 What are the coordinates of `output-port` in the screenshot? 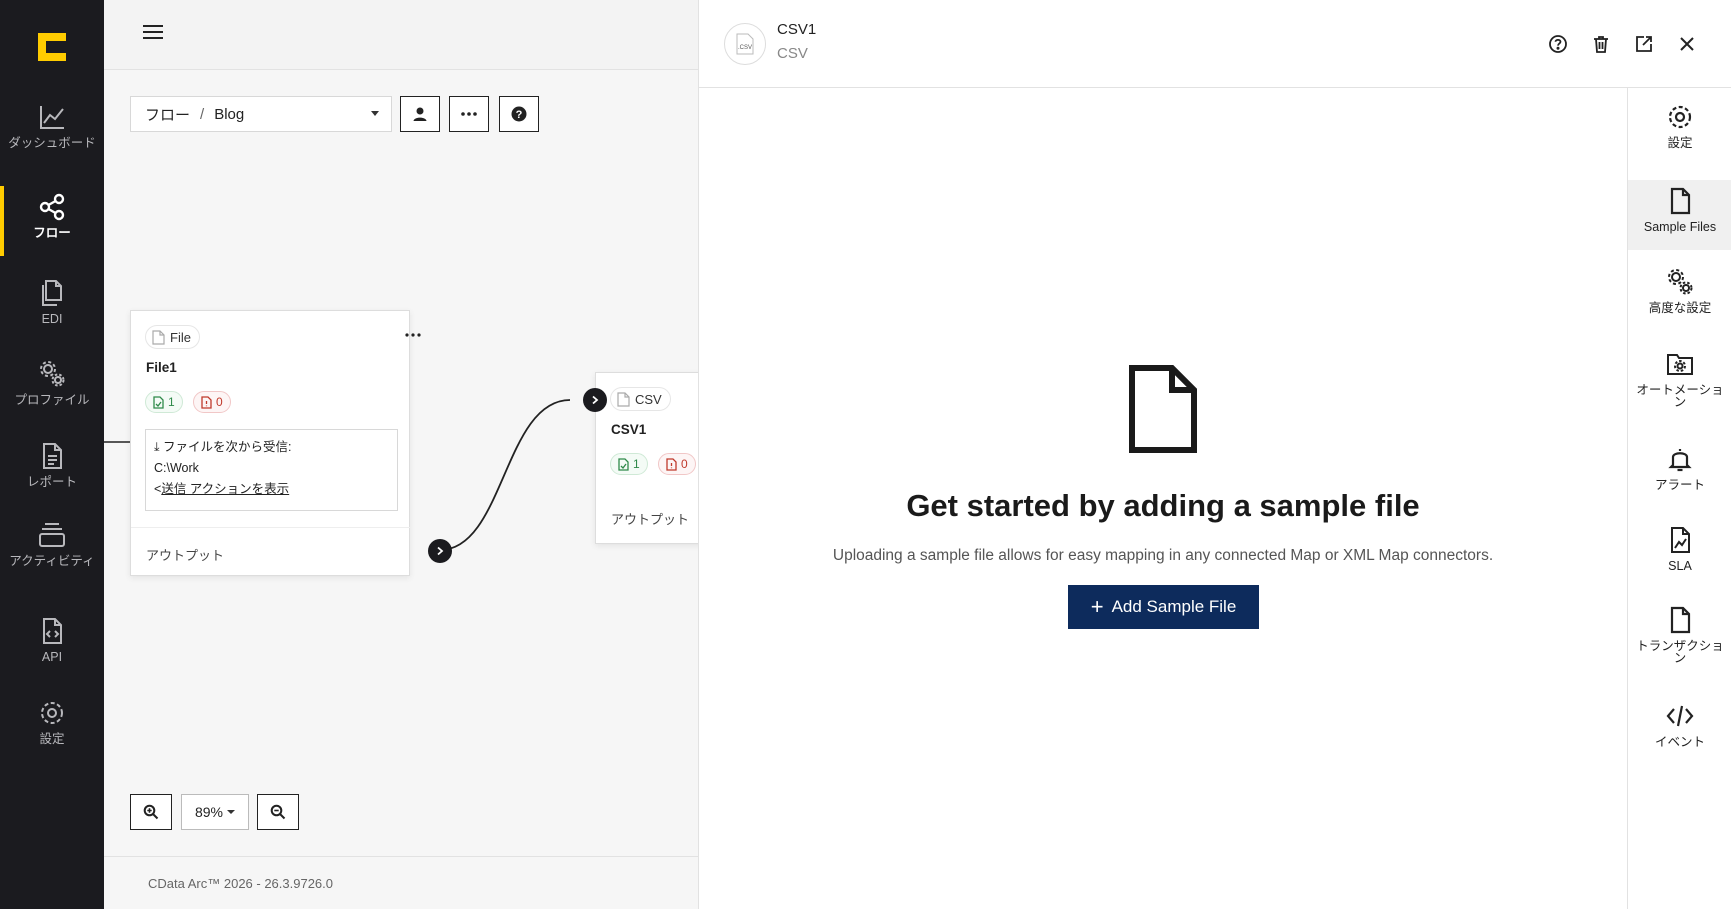 It's located at (440, 551).